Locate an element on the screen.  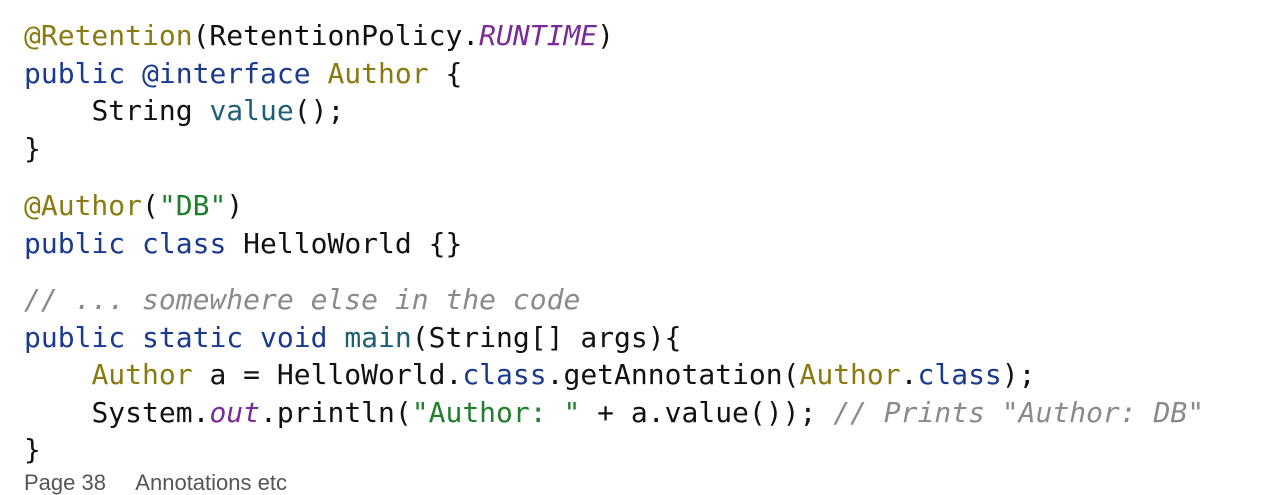
interface-keyword: @interface is located at coordinates (226, 73).